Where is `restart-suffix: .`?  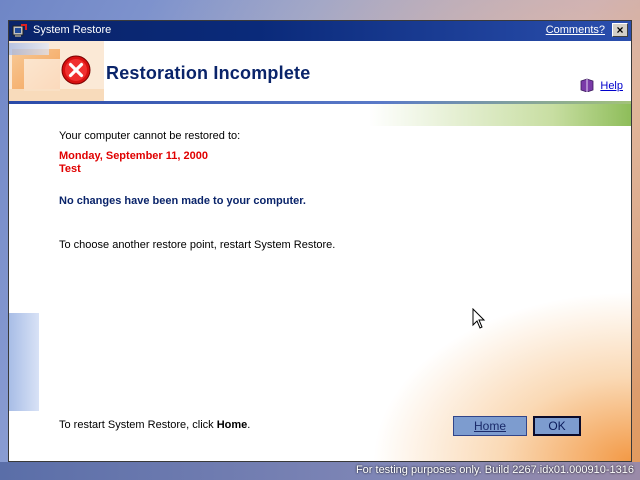 restart-suffix: . is located at coordinates (249, 425).